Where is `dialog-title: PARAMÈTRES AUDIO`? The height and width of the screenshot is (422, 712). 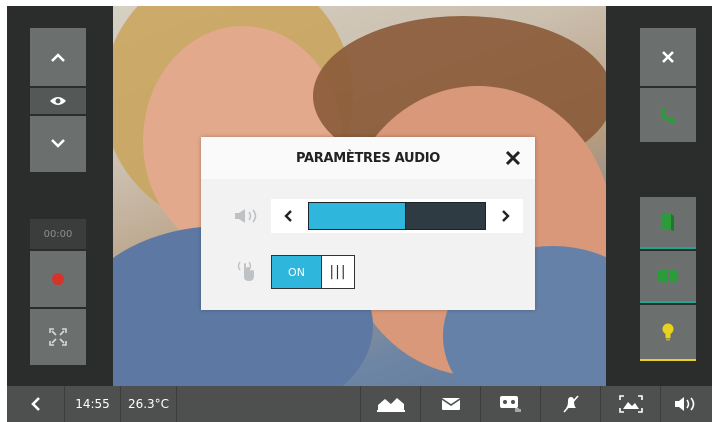
dialog-title: PARAMÈTRES AUDIO is located at coordinates (368, 158).